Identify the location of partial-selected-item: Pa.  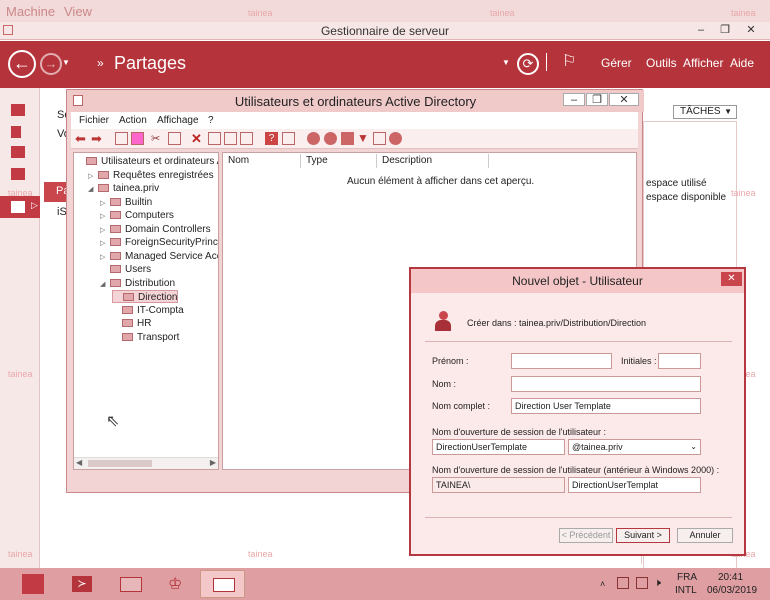
(56, 192).